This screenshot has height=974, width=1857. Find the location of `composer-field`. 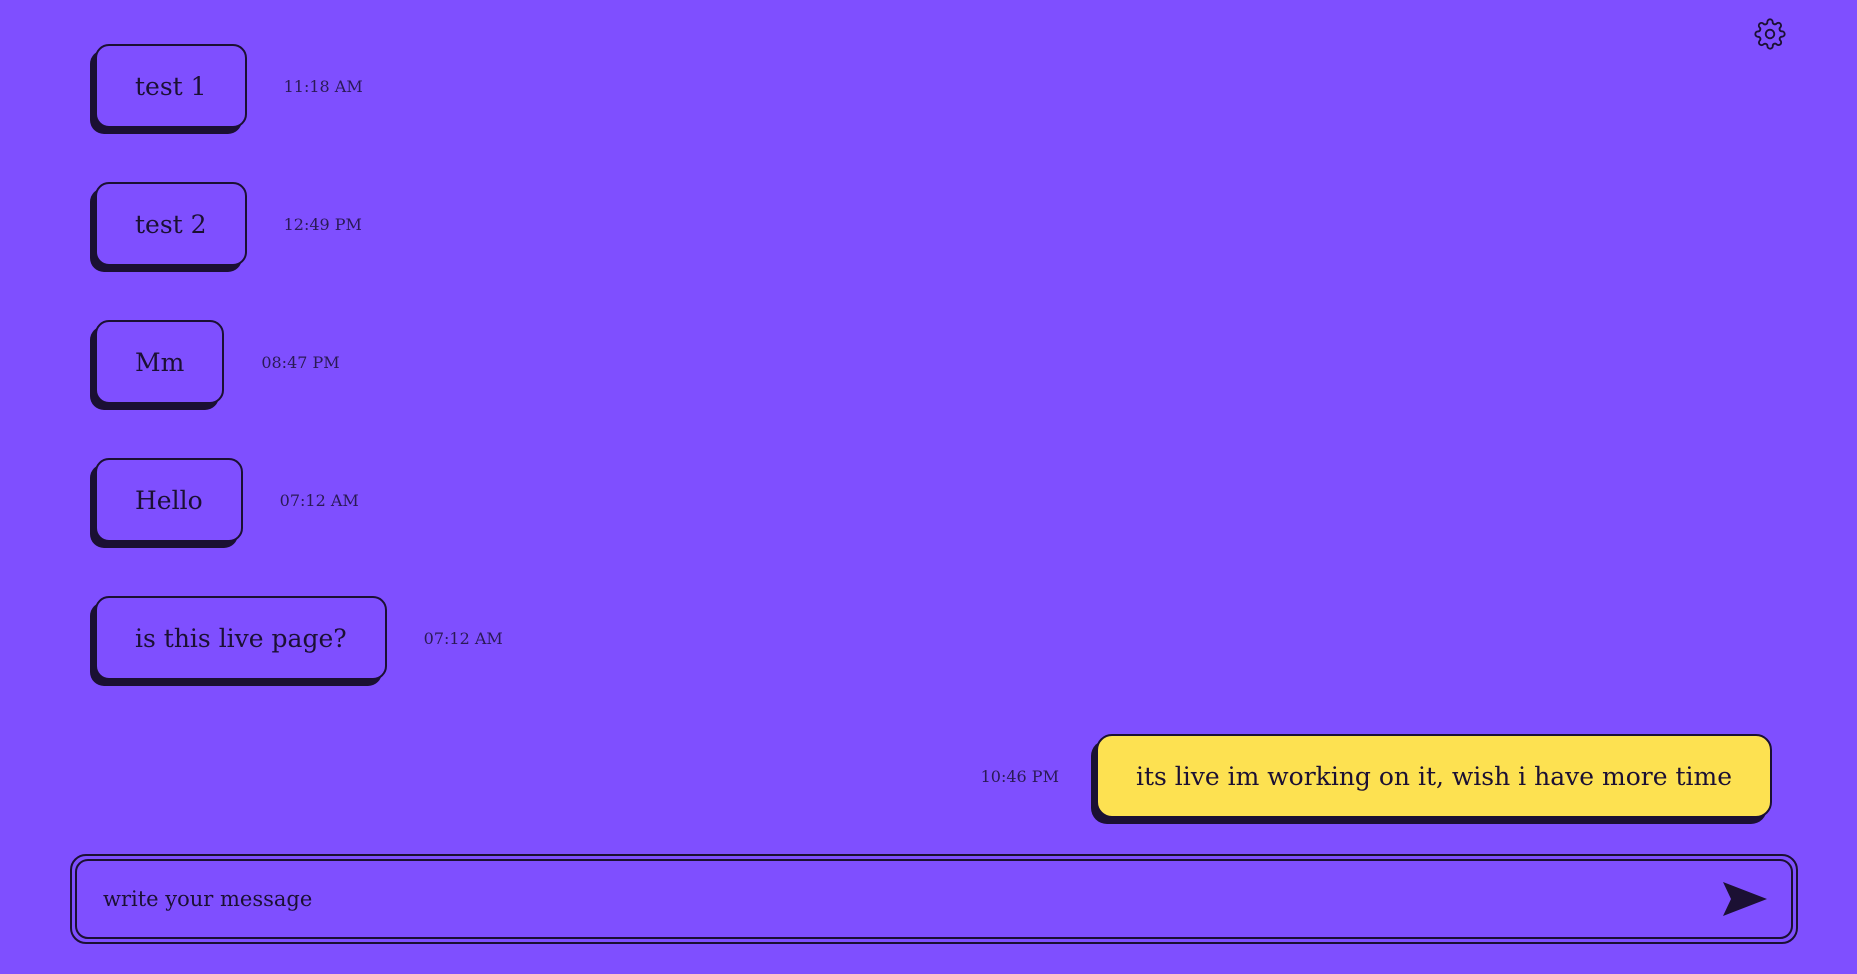

composer-field is located at coordinates (934, 899).